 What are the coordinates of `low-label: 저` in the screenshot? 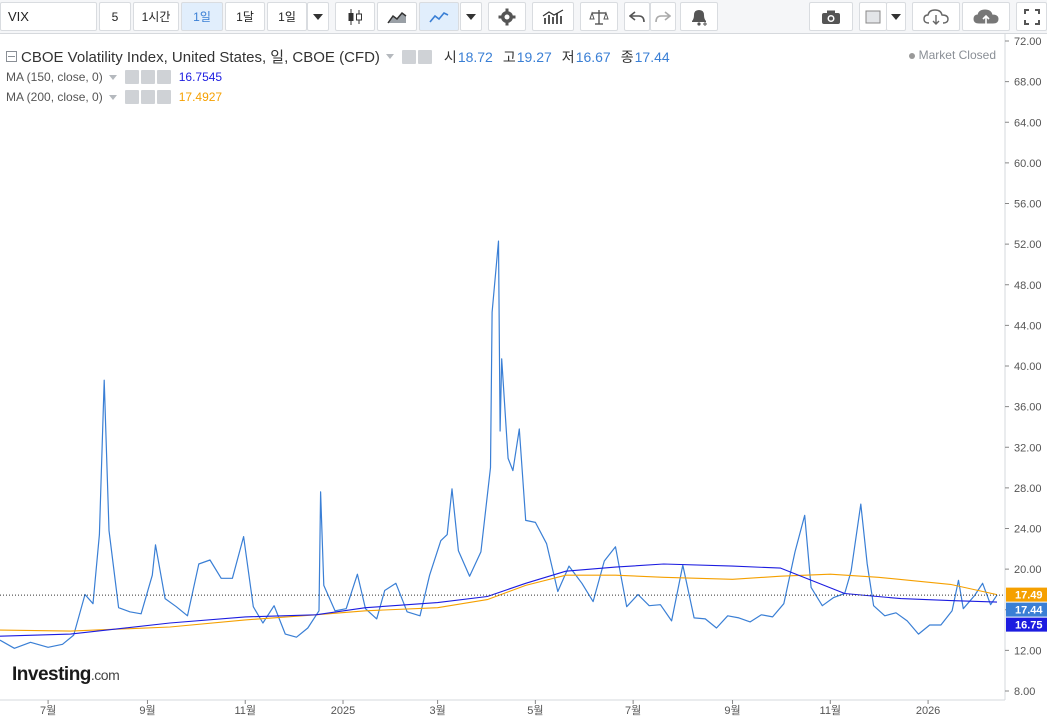 It's located at (568, 56).